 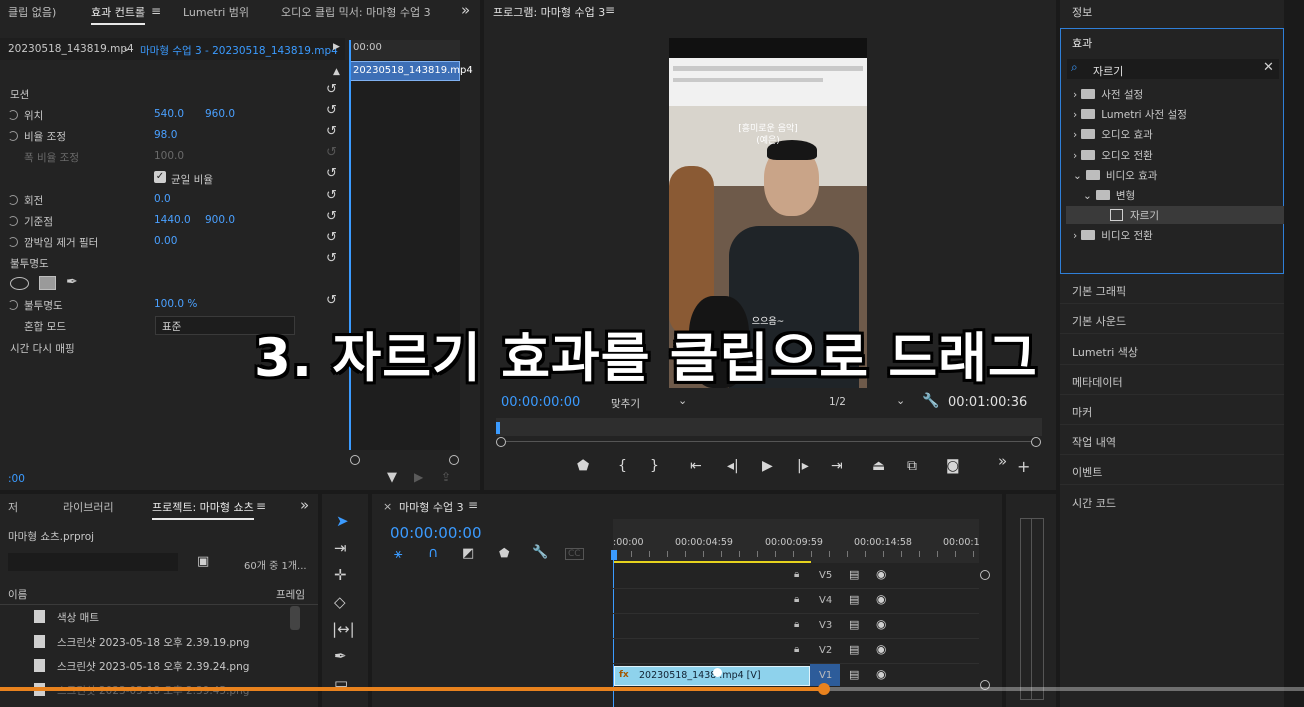 What do you see at coordinates (1094, 442) in the screenshot?
I see `panel-history: 작업 내역` at bounding box center [1094, 442].